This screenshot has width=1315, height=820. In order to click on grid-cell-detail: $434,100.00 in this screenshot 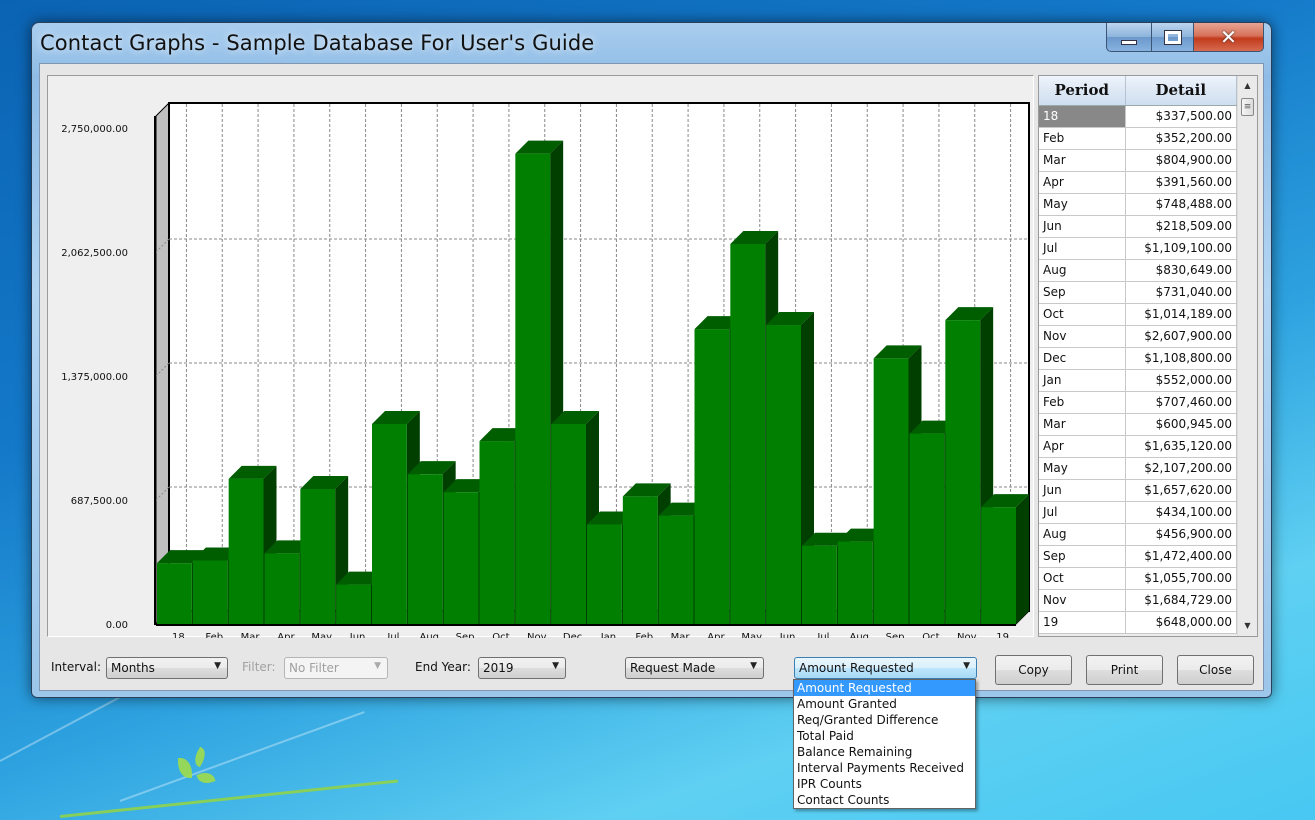, I will do `click(1181, 512)`.